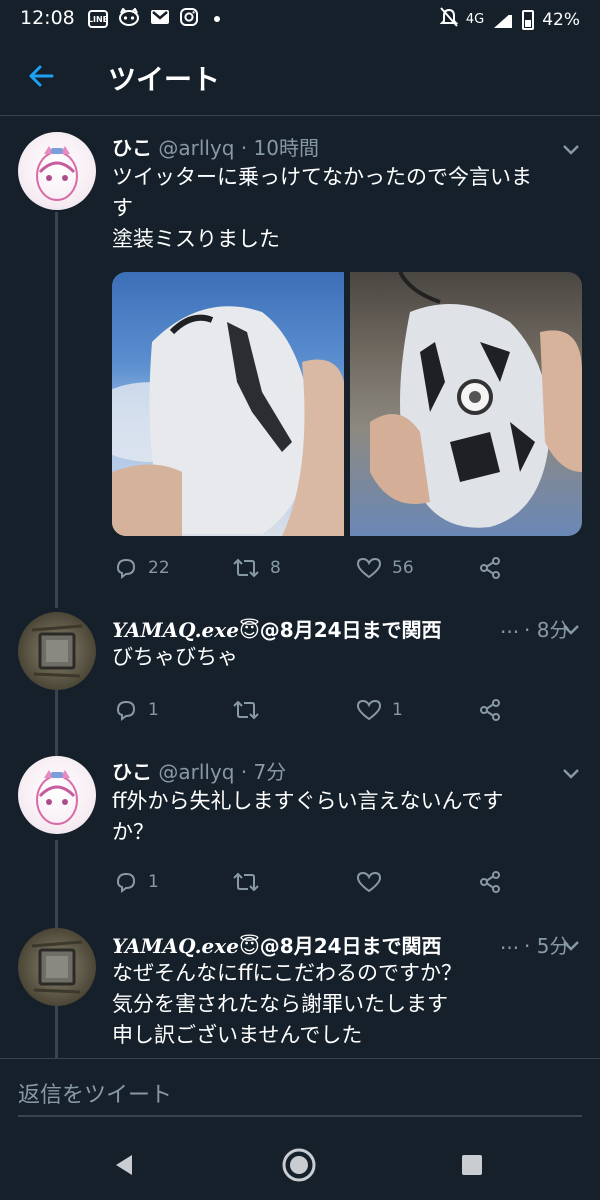  What do you see at coordinates (237, 1035) in the screenshot?
I see `tweet-text-line: 申し訳ございませんでした` at bounding box center [237, 1035].